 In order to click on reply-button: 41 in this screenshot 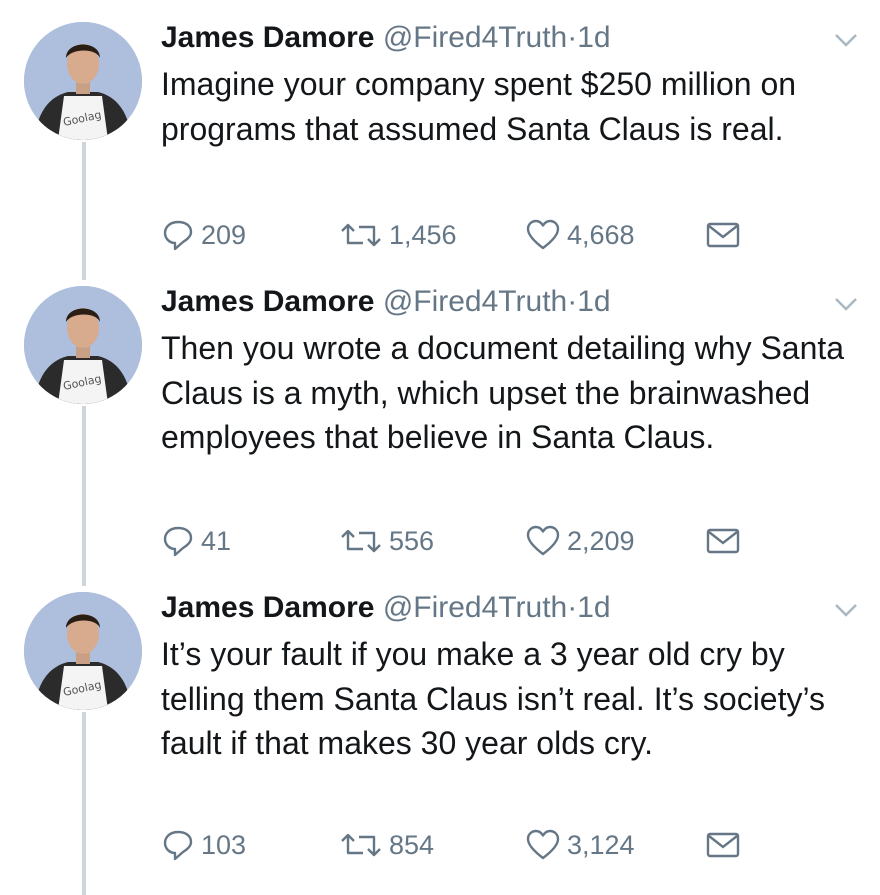, I will do `click(196, 541)`.